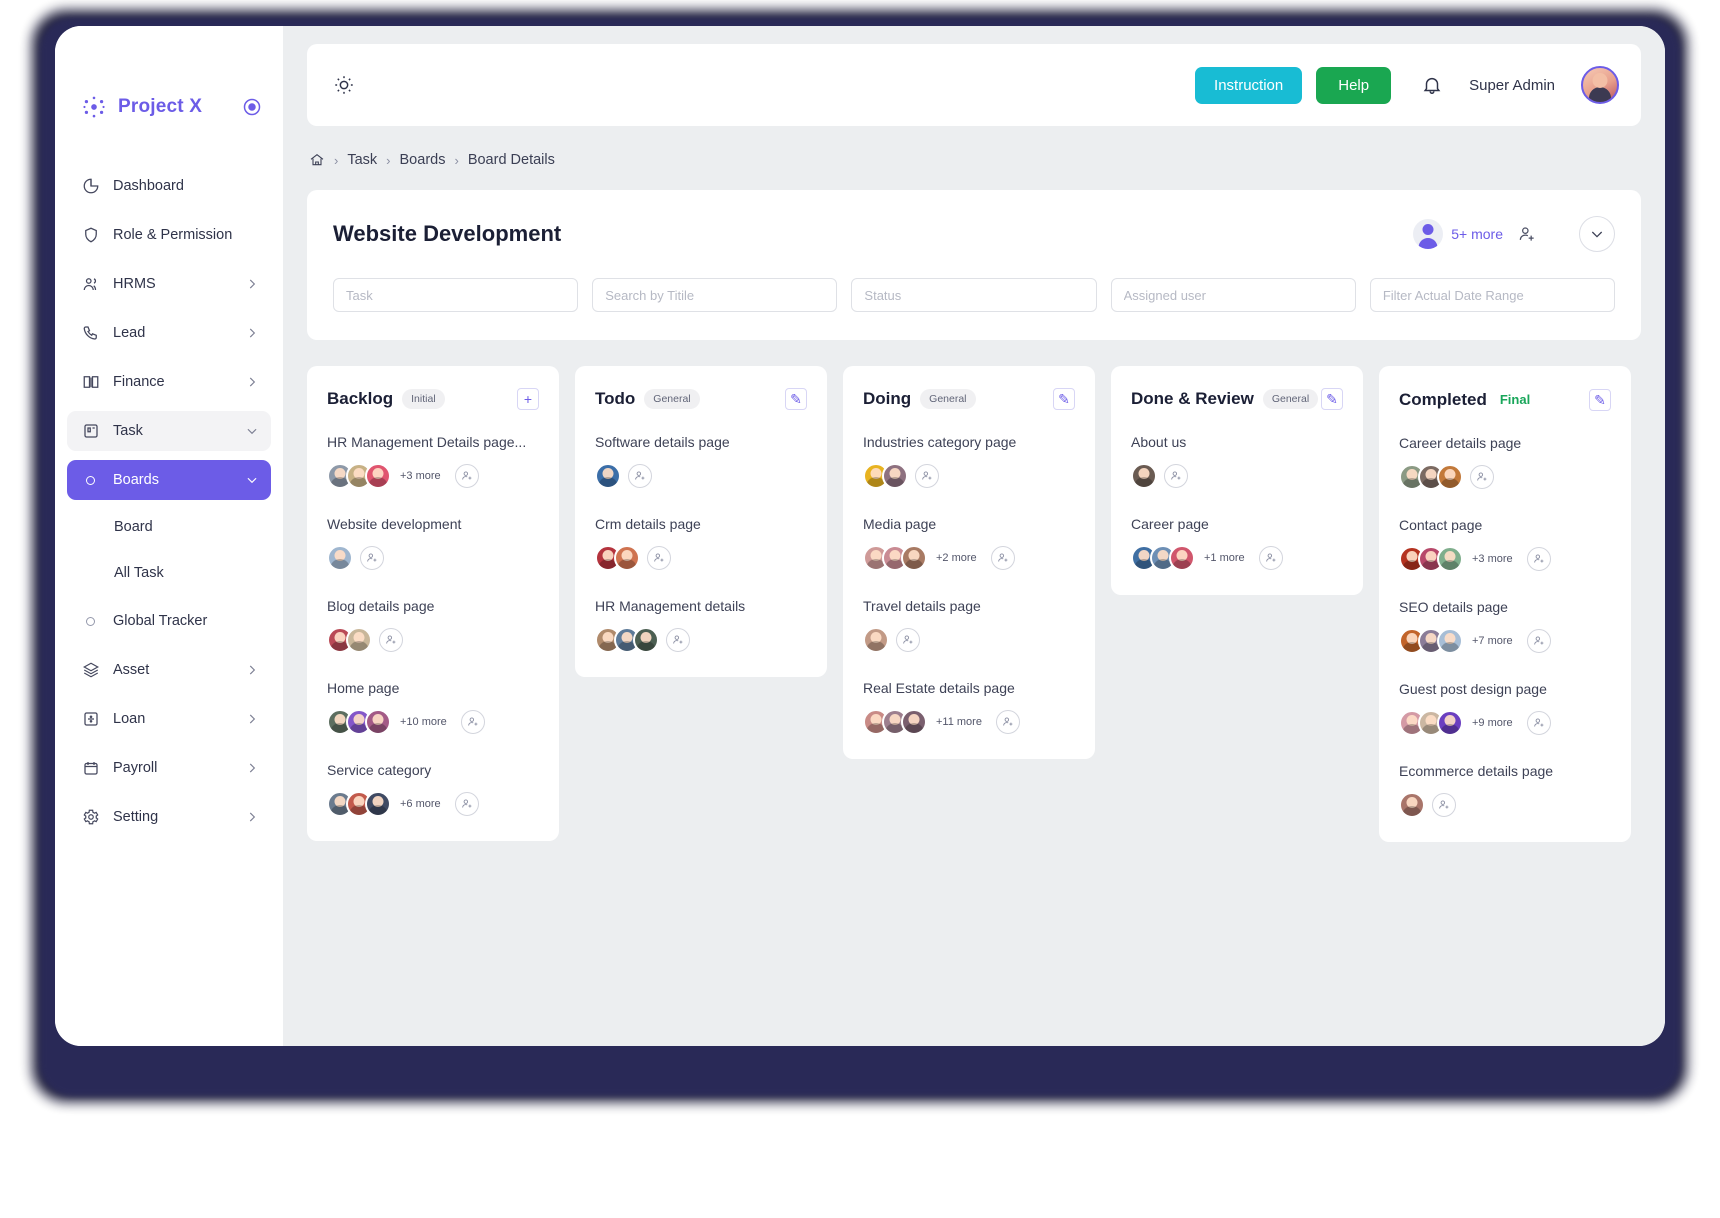 This screenshot has height=1218, width=1720. Describe the element at coordinates (169, 333) in the screenshot. I see `sidebar-item-lead: Lead` at that location.